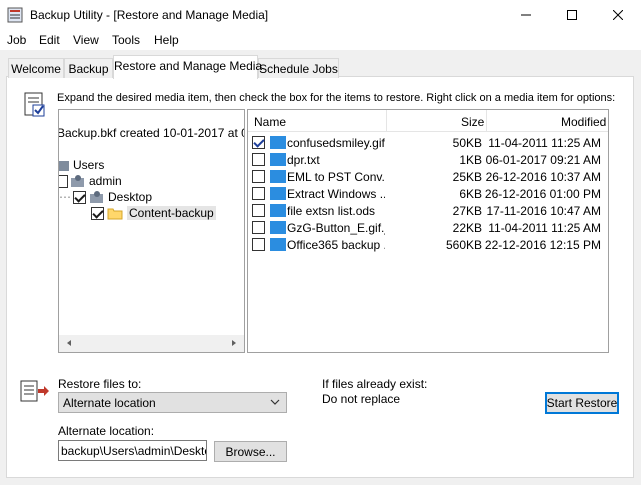 The image size is (641, 485). I want to click on folder-user-icon, so click(77, 181).